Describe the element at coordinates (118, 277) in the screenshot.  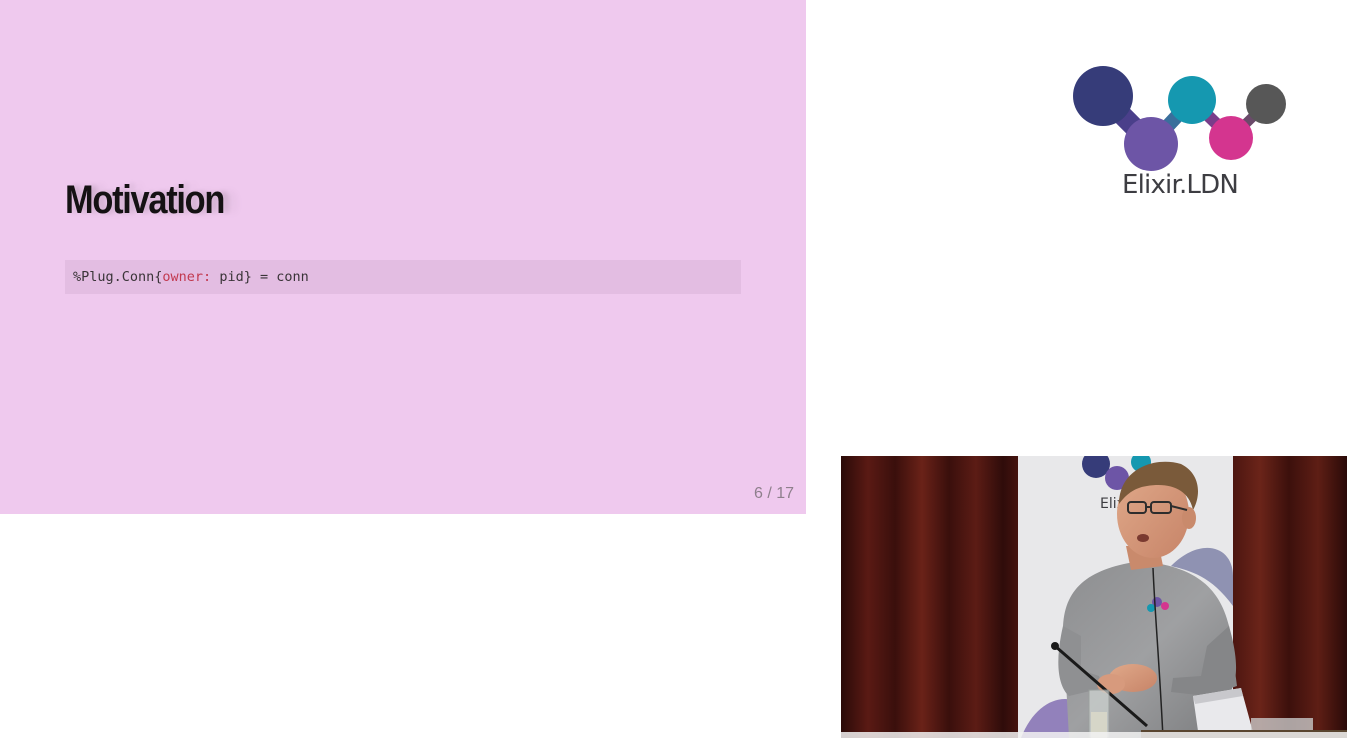
I see `code-prefix: %Plug.Conn{` at that location.